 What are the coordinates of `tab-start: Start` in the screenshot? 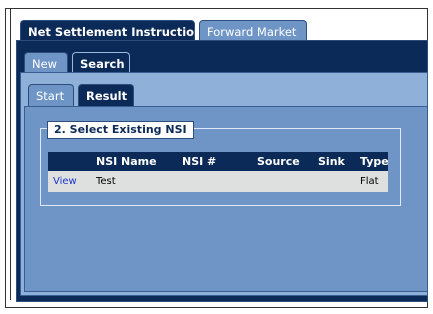 It's located at (51, 95).